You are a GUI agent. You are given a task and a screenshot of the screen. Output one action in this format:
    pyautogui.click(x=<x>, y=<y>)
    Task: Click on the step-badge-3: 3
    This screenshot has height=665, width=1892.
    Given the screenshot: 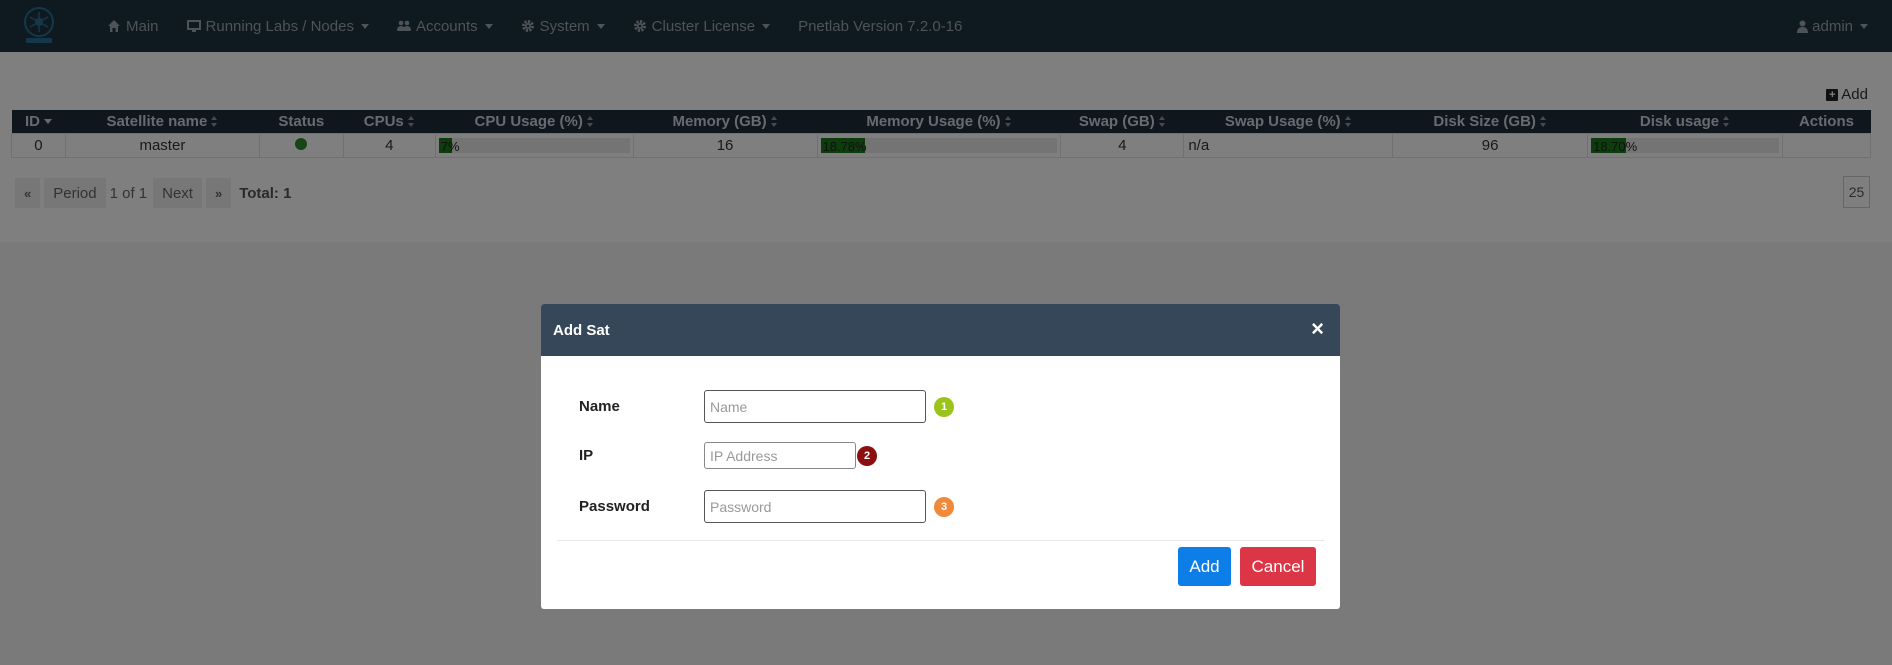 What is the action you would take?
    pyautogui.click(x=944, y=506)
    